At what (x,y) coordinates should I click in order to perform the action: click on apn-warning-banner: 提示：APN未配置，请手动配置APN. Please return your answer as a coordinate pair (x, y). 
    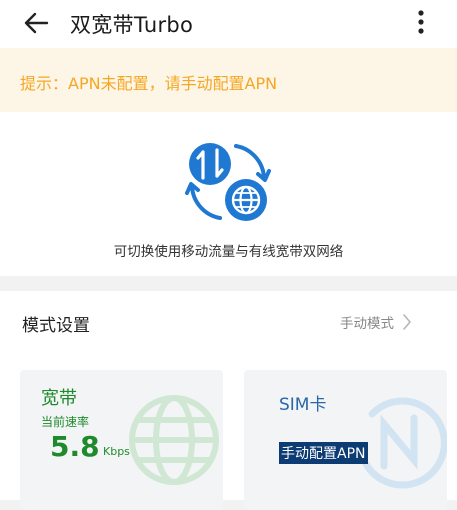
    Looking at the image, I should click on (228, 80).